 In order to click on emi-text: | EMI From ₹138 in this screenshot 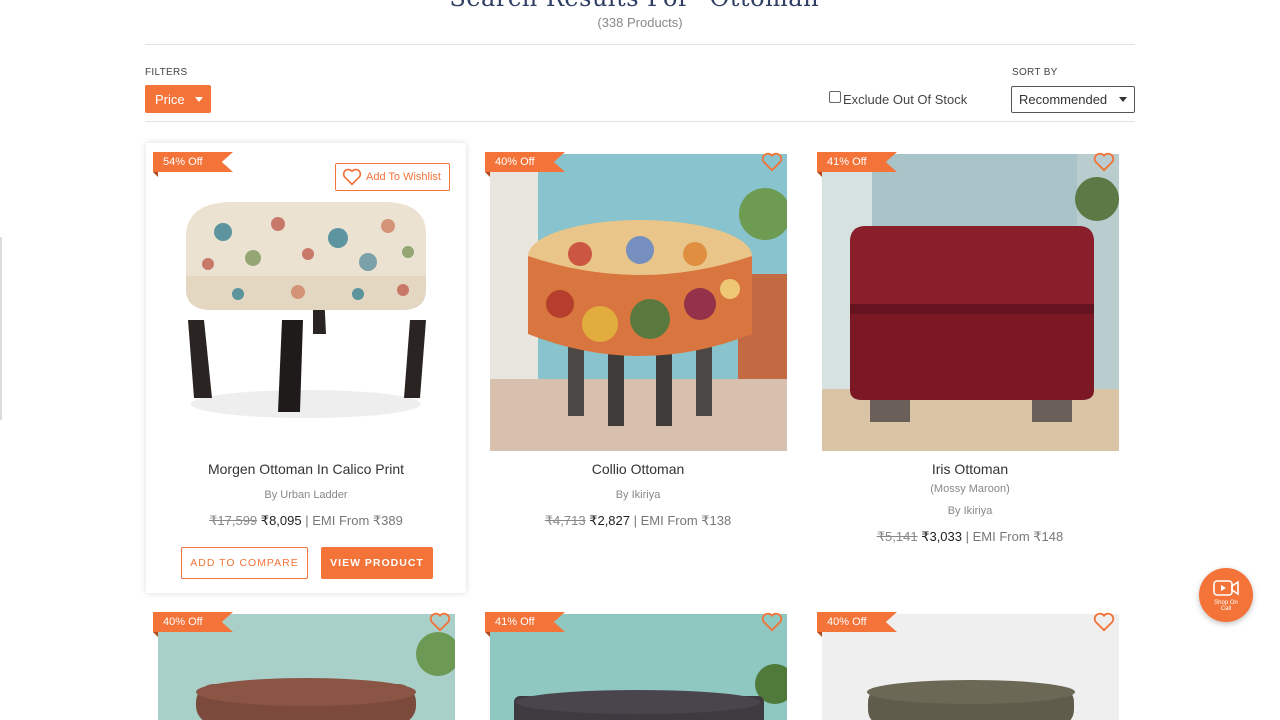, I will do `click(682, 520)`.